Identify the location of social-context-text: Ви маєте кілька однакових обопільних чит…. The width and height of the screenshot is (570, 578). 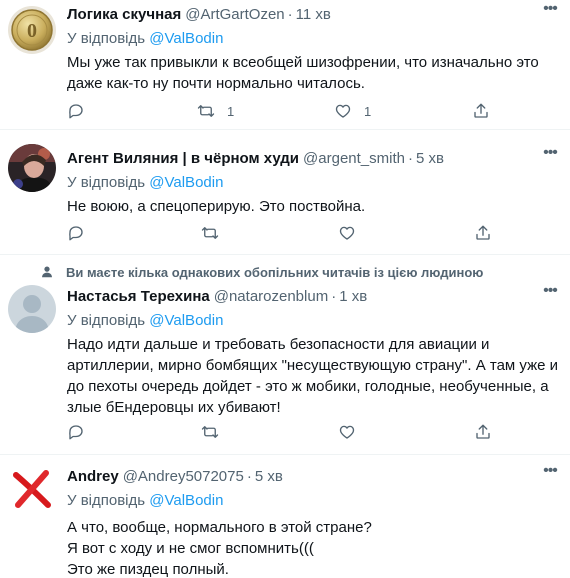
(275, 272).